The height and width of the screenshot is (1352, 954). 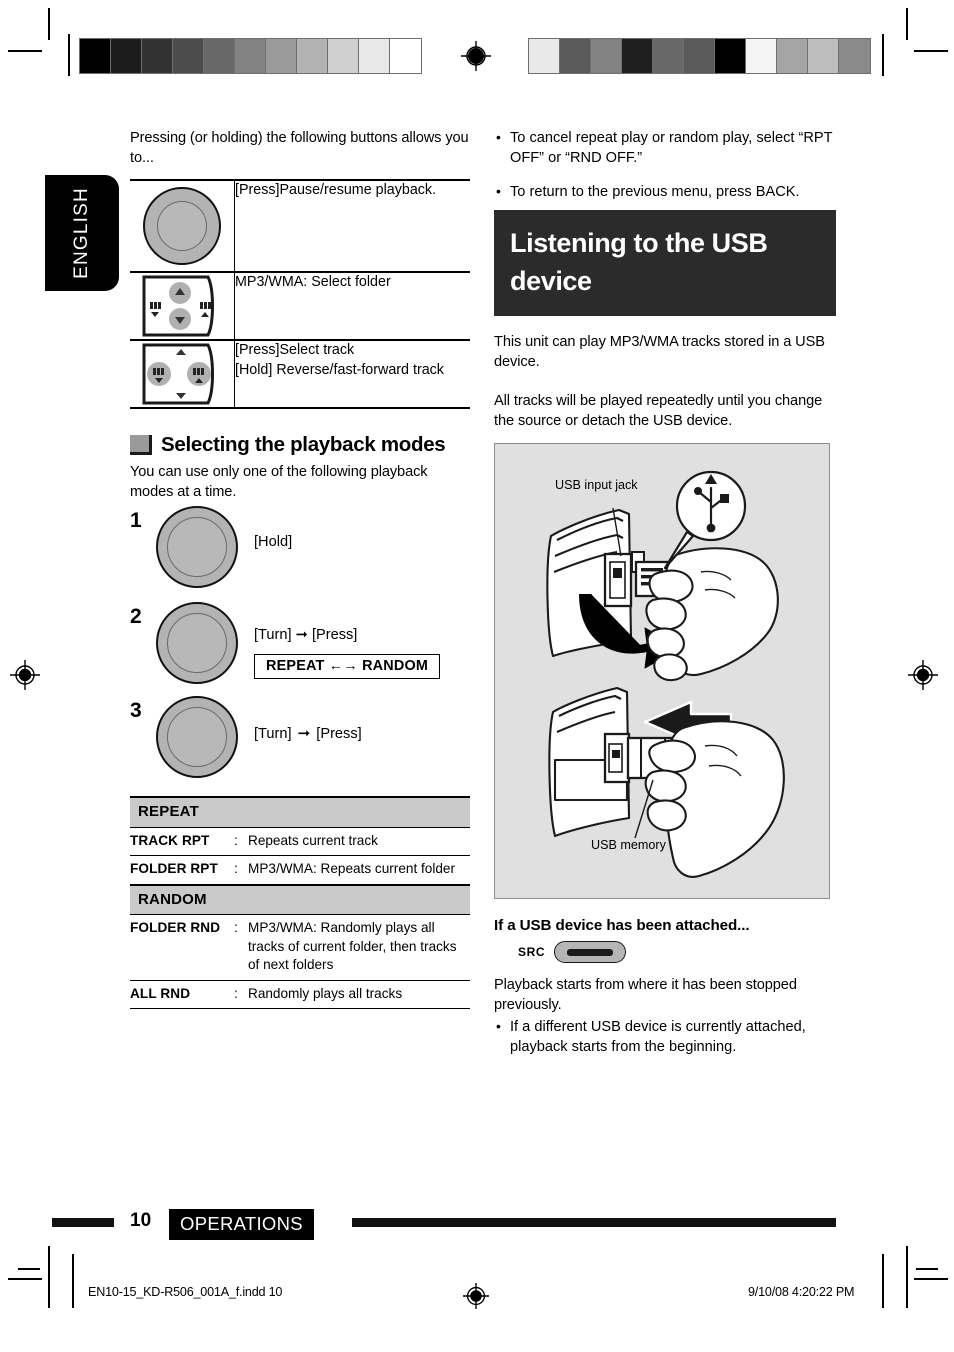 I want to click on usb-illustration-art, so click(x=665, y=674).